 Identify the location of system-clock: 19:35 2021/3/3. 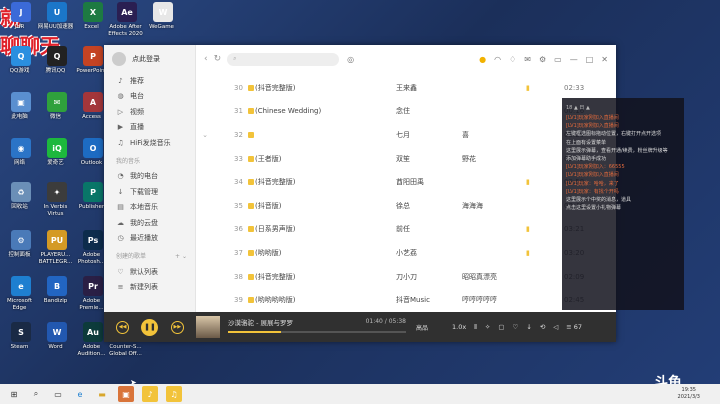
(689, 394).